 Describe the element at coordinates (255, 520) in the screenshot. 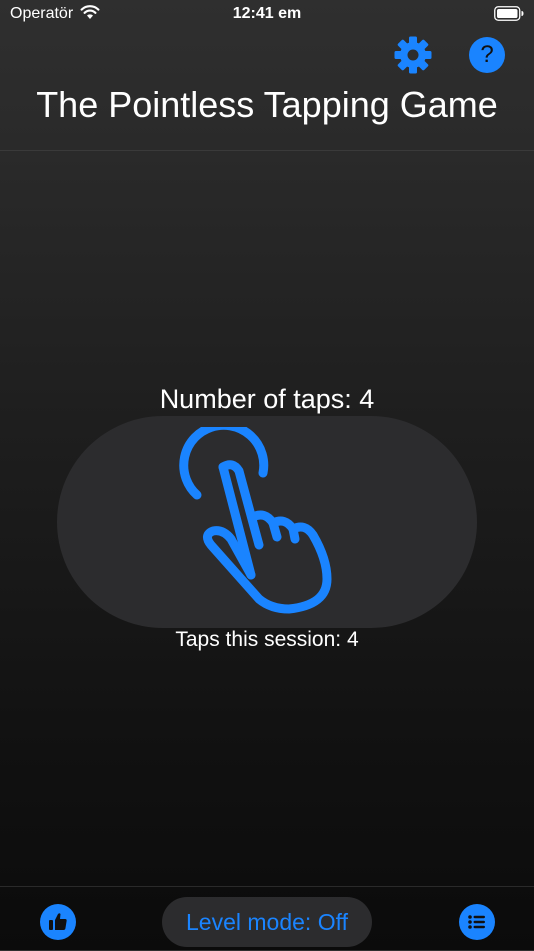

I see `tap-hand-icon` at that location.